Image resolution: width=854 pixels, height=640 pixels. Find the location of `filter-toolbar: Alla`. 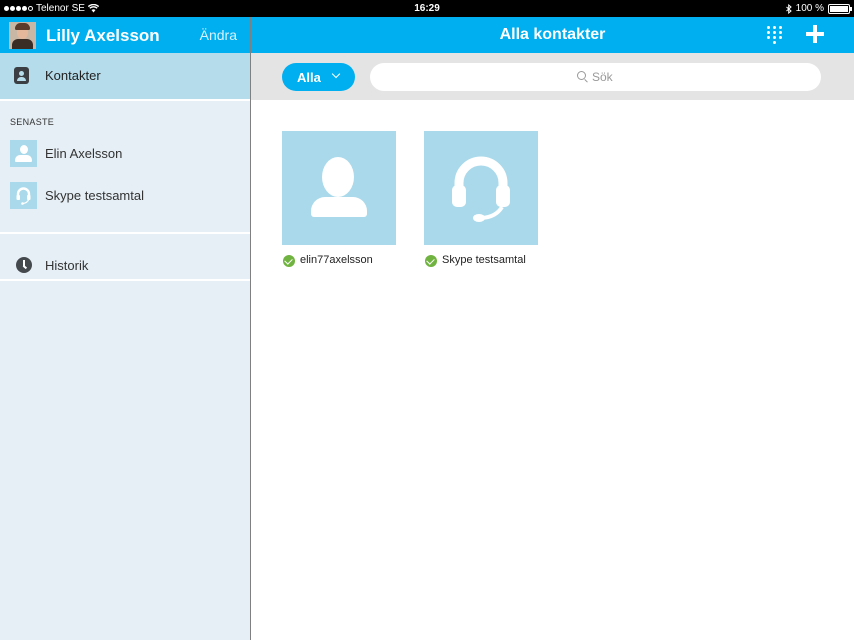

filter-toolbar: Alla is located at coordinates (552, 76).